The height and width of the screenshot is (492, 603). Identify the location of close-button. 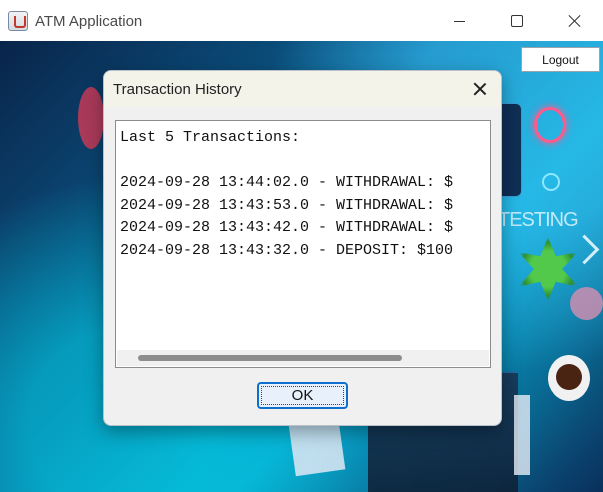
(575, 21).